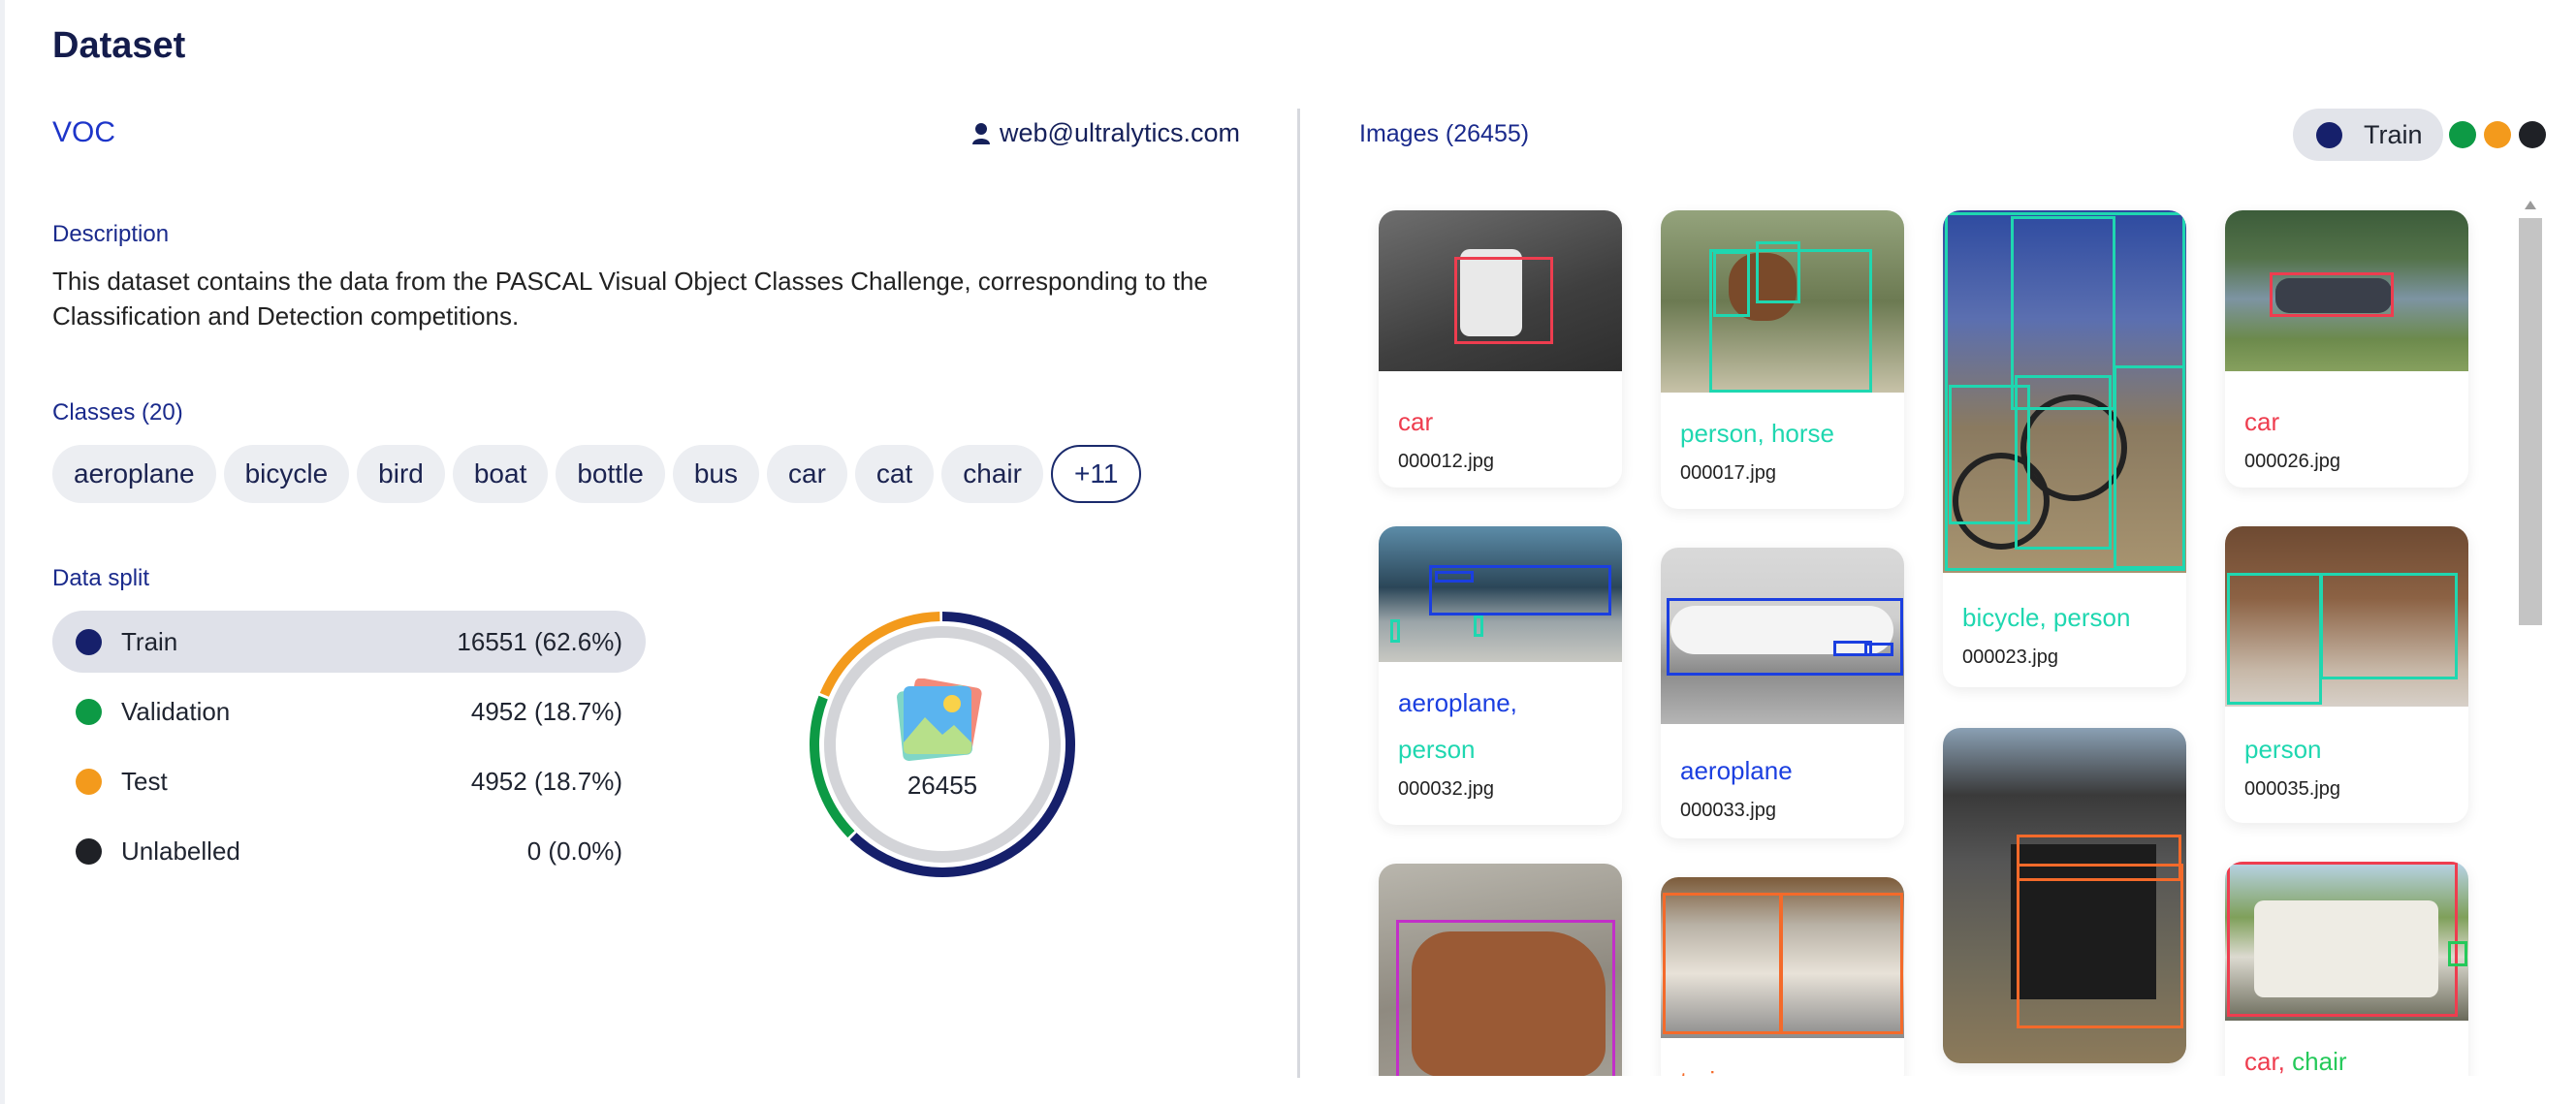 The image size is (2576, 1104). What do you see at coordinates (2329, 134) in the screenshot?
I see `train-dot` at bounding box center [2329, 134].